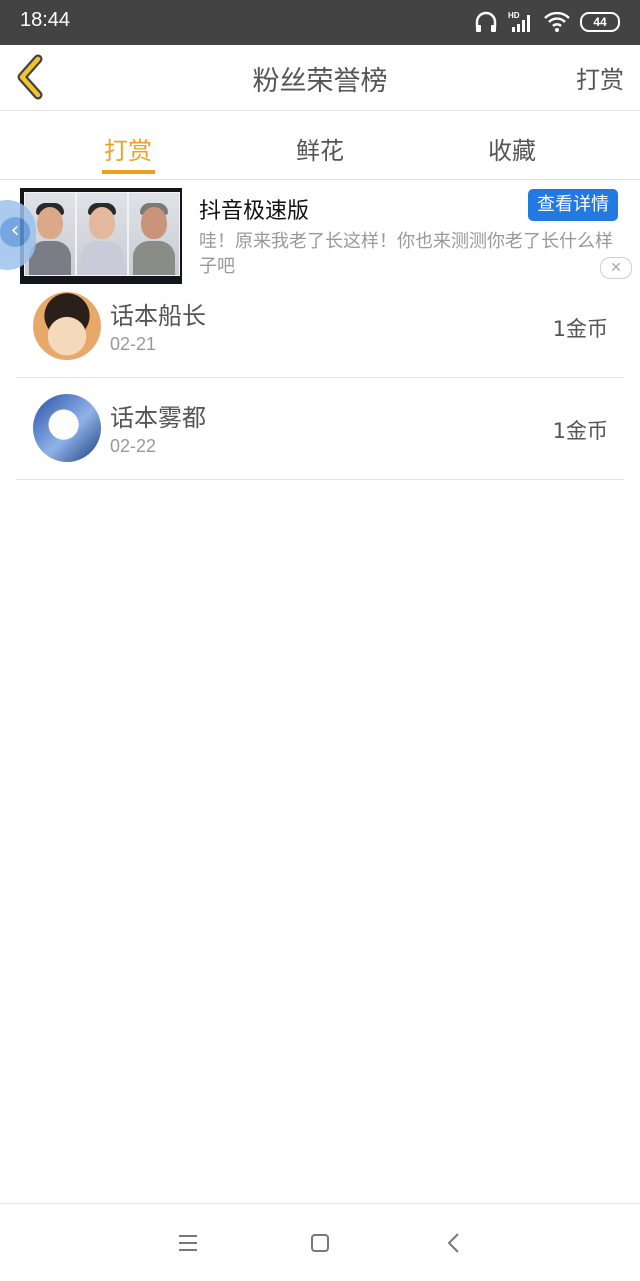 The height and width of the screenshot is (1281, 640). I want to click on user-name: 话本船长, so click(158, 316).